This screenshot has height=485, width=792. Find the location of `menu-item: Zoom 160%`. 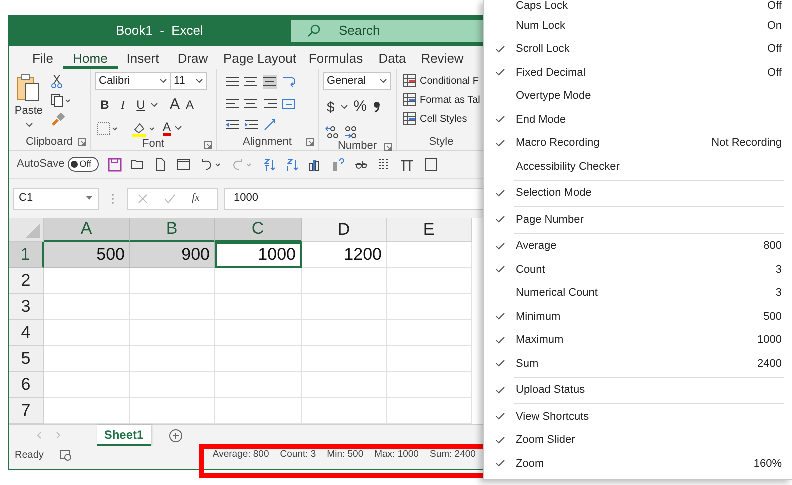

menu-item: Zoom 160% is located at coordinates (638, 464).